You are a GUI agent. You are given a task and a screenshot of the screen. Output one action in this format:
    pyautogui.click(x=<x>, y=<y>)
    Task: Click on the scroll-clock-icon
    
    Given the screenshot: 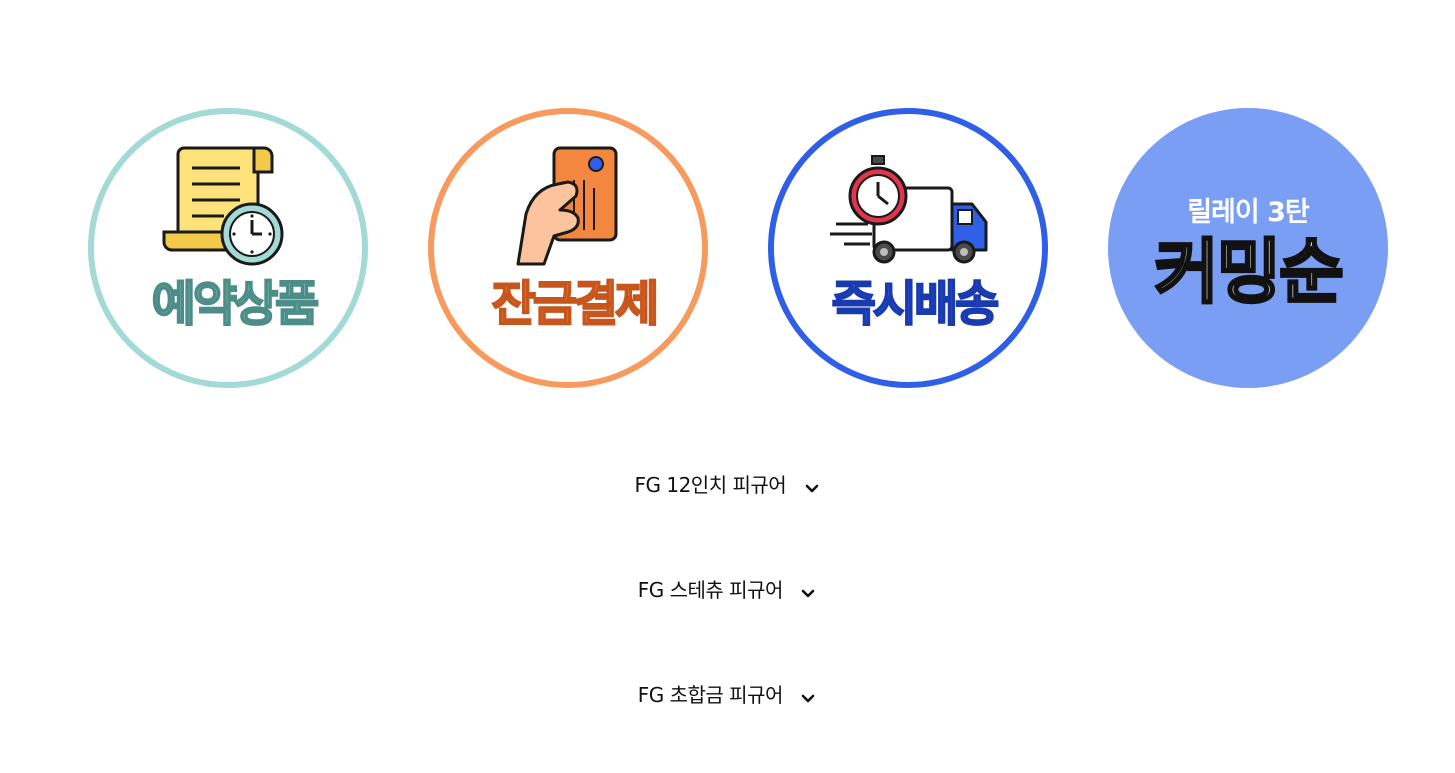 What is the action you would take?
    pyautogui.click(x=228, y=248)
    